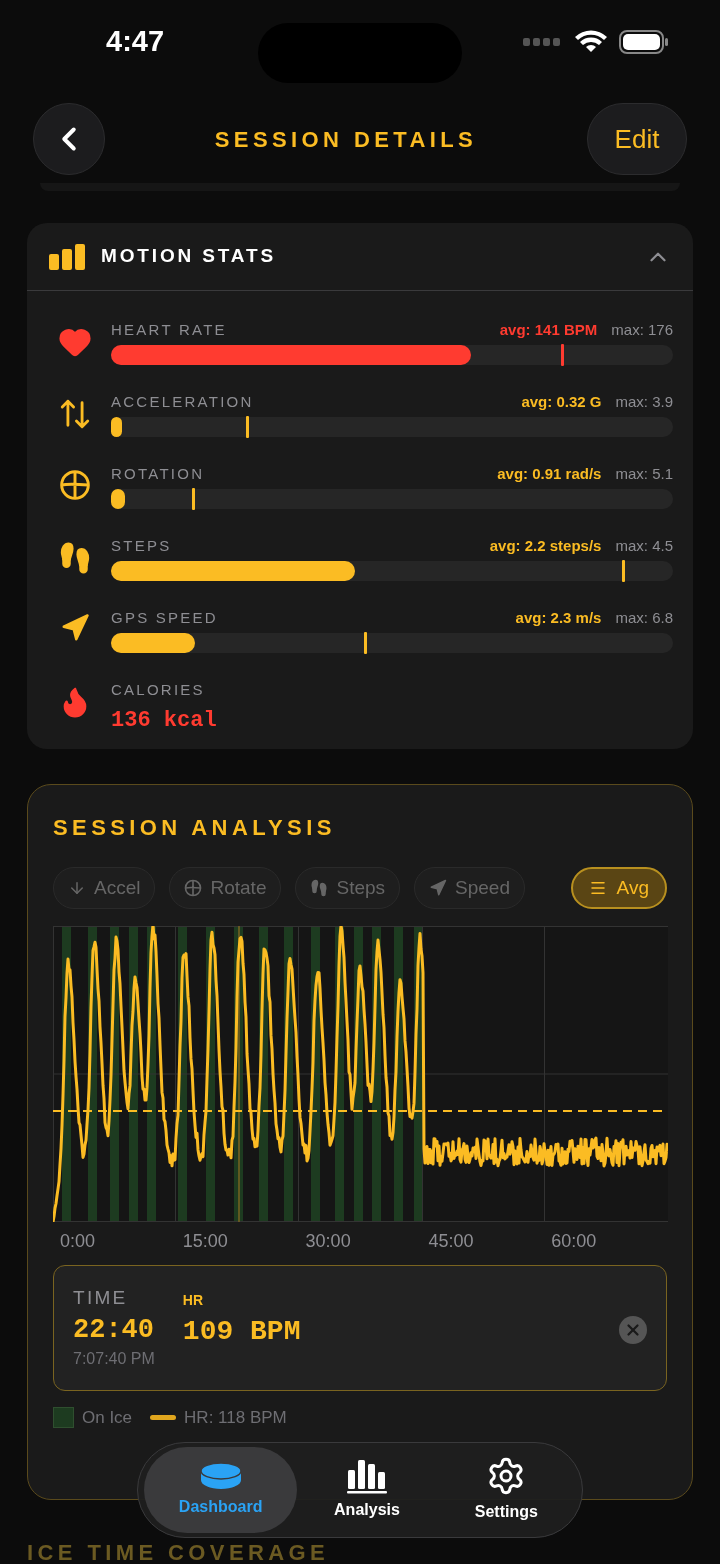 The height and width of the screenshot is (1564, 720). What do you see at coordinates (77, 888) in the screenshot?
I see `arrow-down-icon` at bounding box center [77, 888].